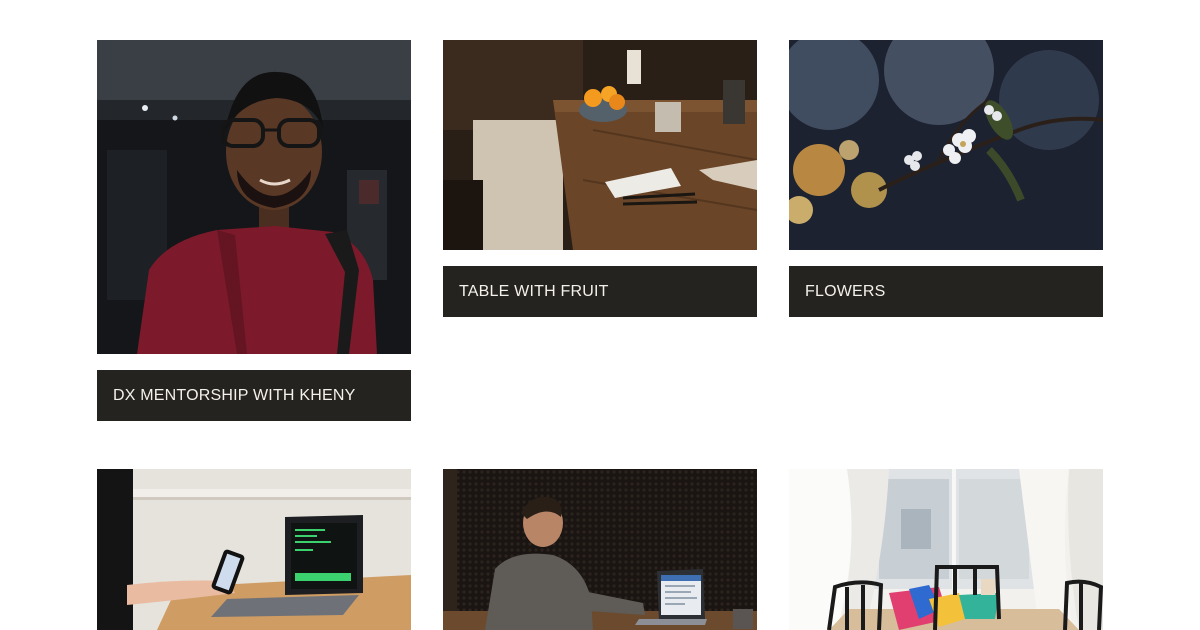 The image size is (1200, 630). I want to click on dining-room-photo, so click(946, 549).